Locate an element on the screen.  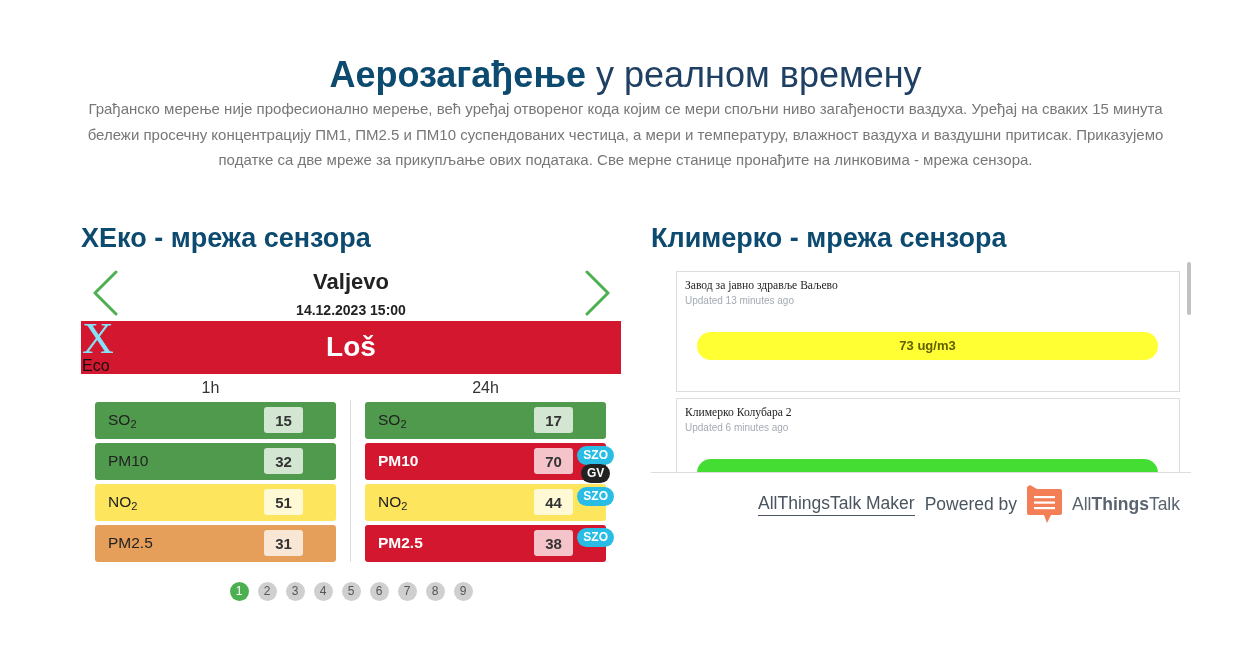
reading-value: 17 is located at coordinates (553, 420).